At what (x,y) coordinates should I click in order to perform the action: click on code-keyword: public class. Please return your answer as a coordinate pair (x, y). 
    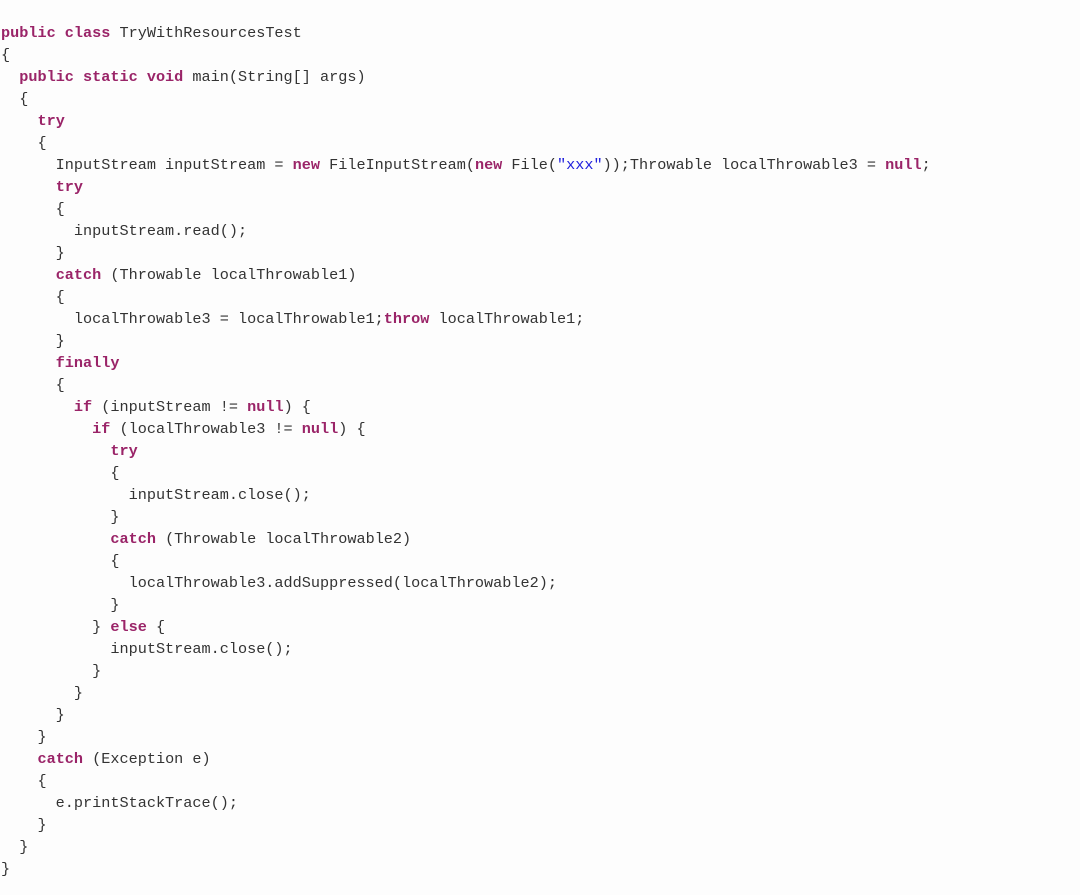
    Looking at the image, I should click on (56, 33).